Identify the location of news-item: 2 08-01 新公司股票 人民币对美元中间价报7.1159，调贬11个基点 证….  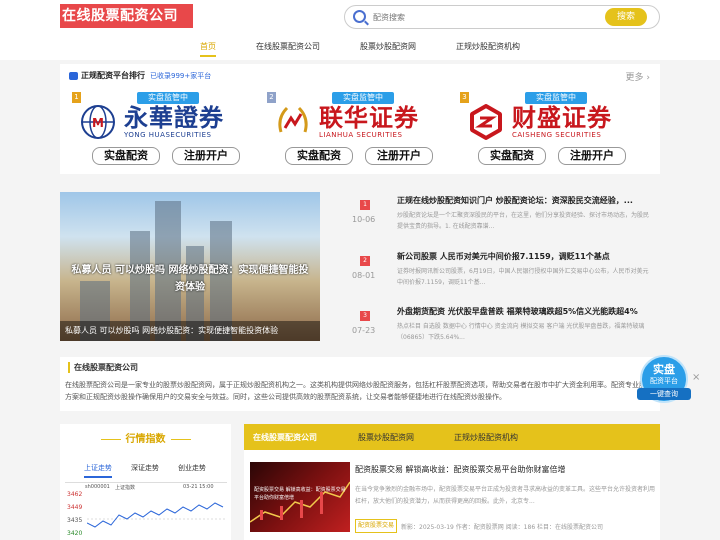
(500, 274).